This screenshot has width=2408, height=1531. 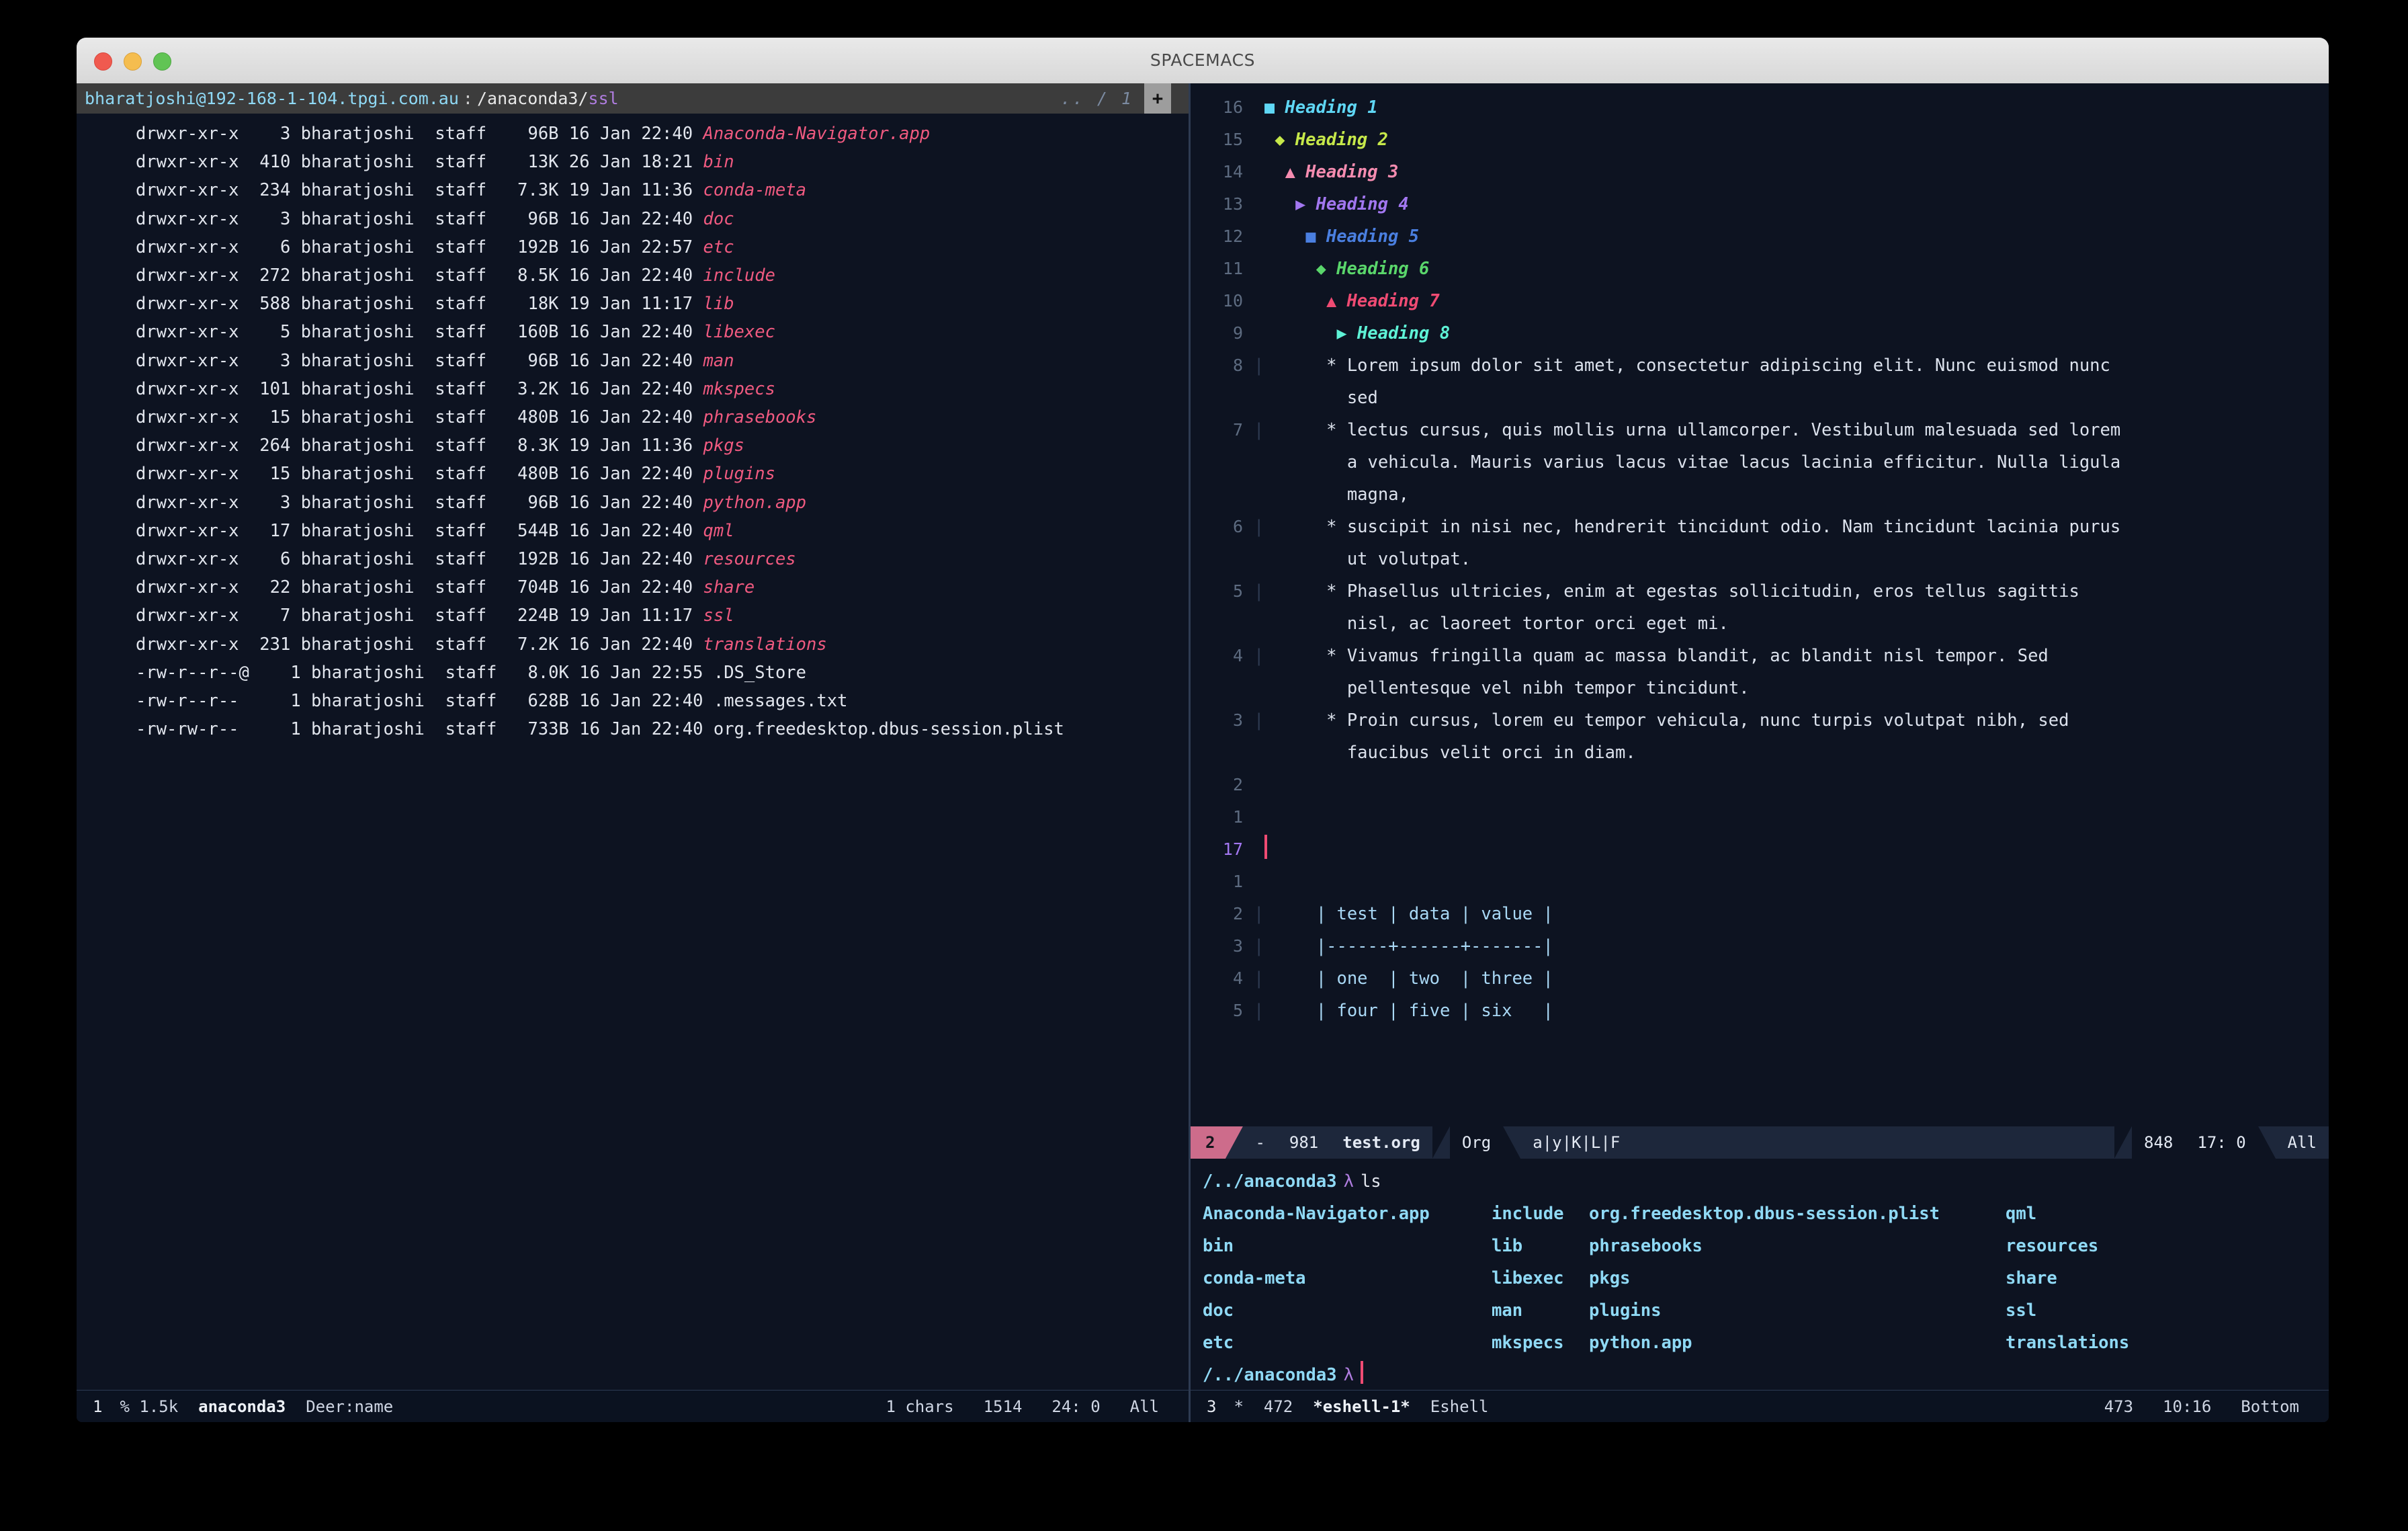 I want to click on new-tab-button: +, so click(x=1157, y=98).